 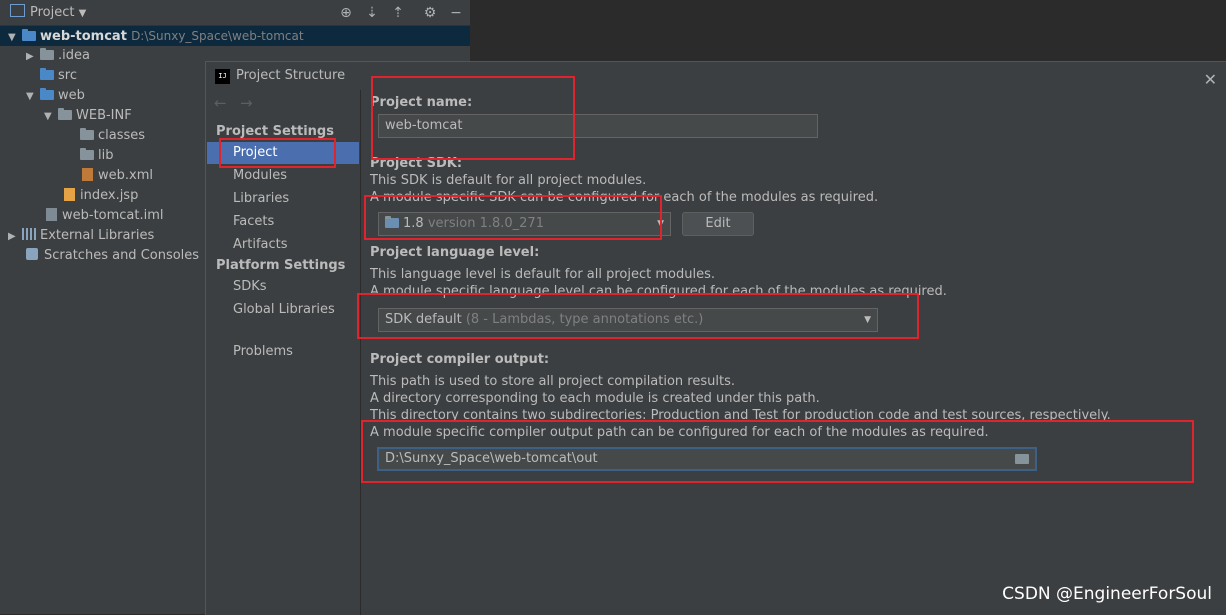 What do you see at coordinates (413, 223) in the screenshot?
I see `sdk-value: 1.8` at bounding box center [413, 223].